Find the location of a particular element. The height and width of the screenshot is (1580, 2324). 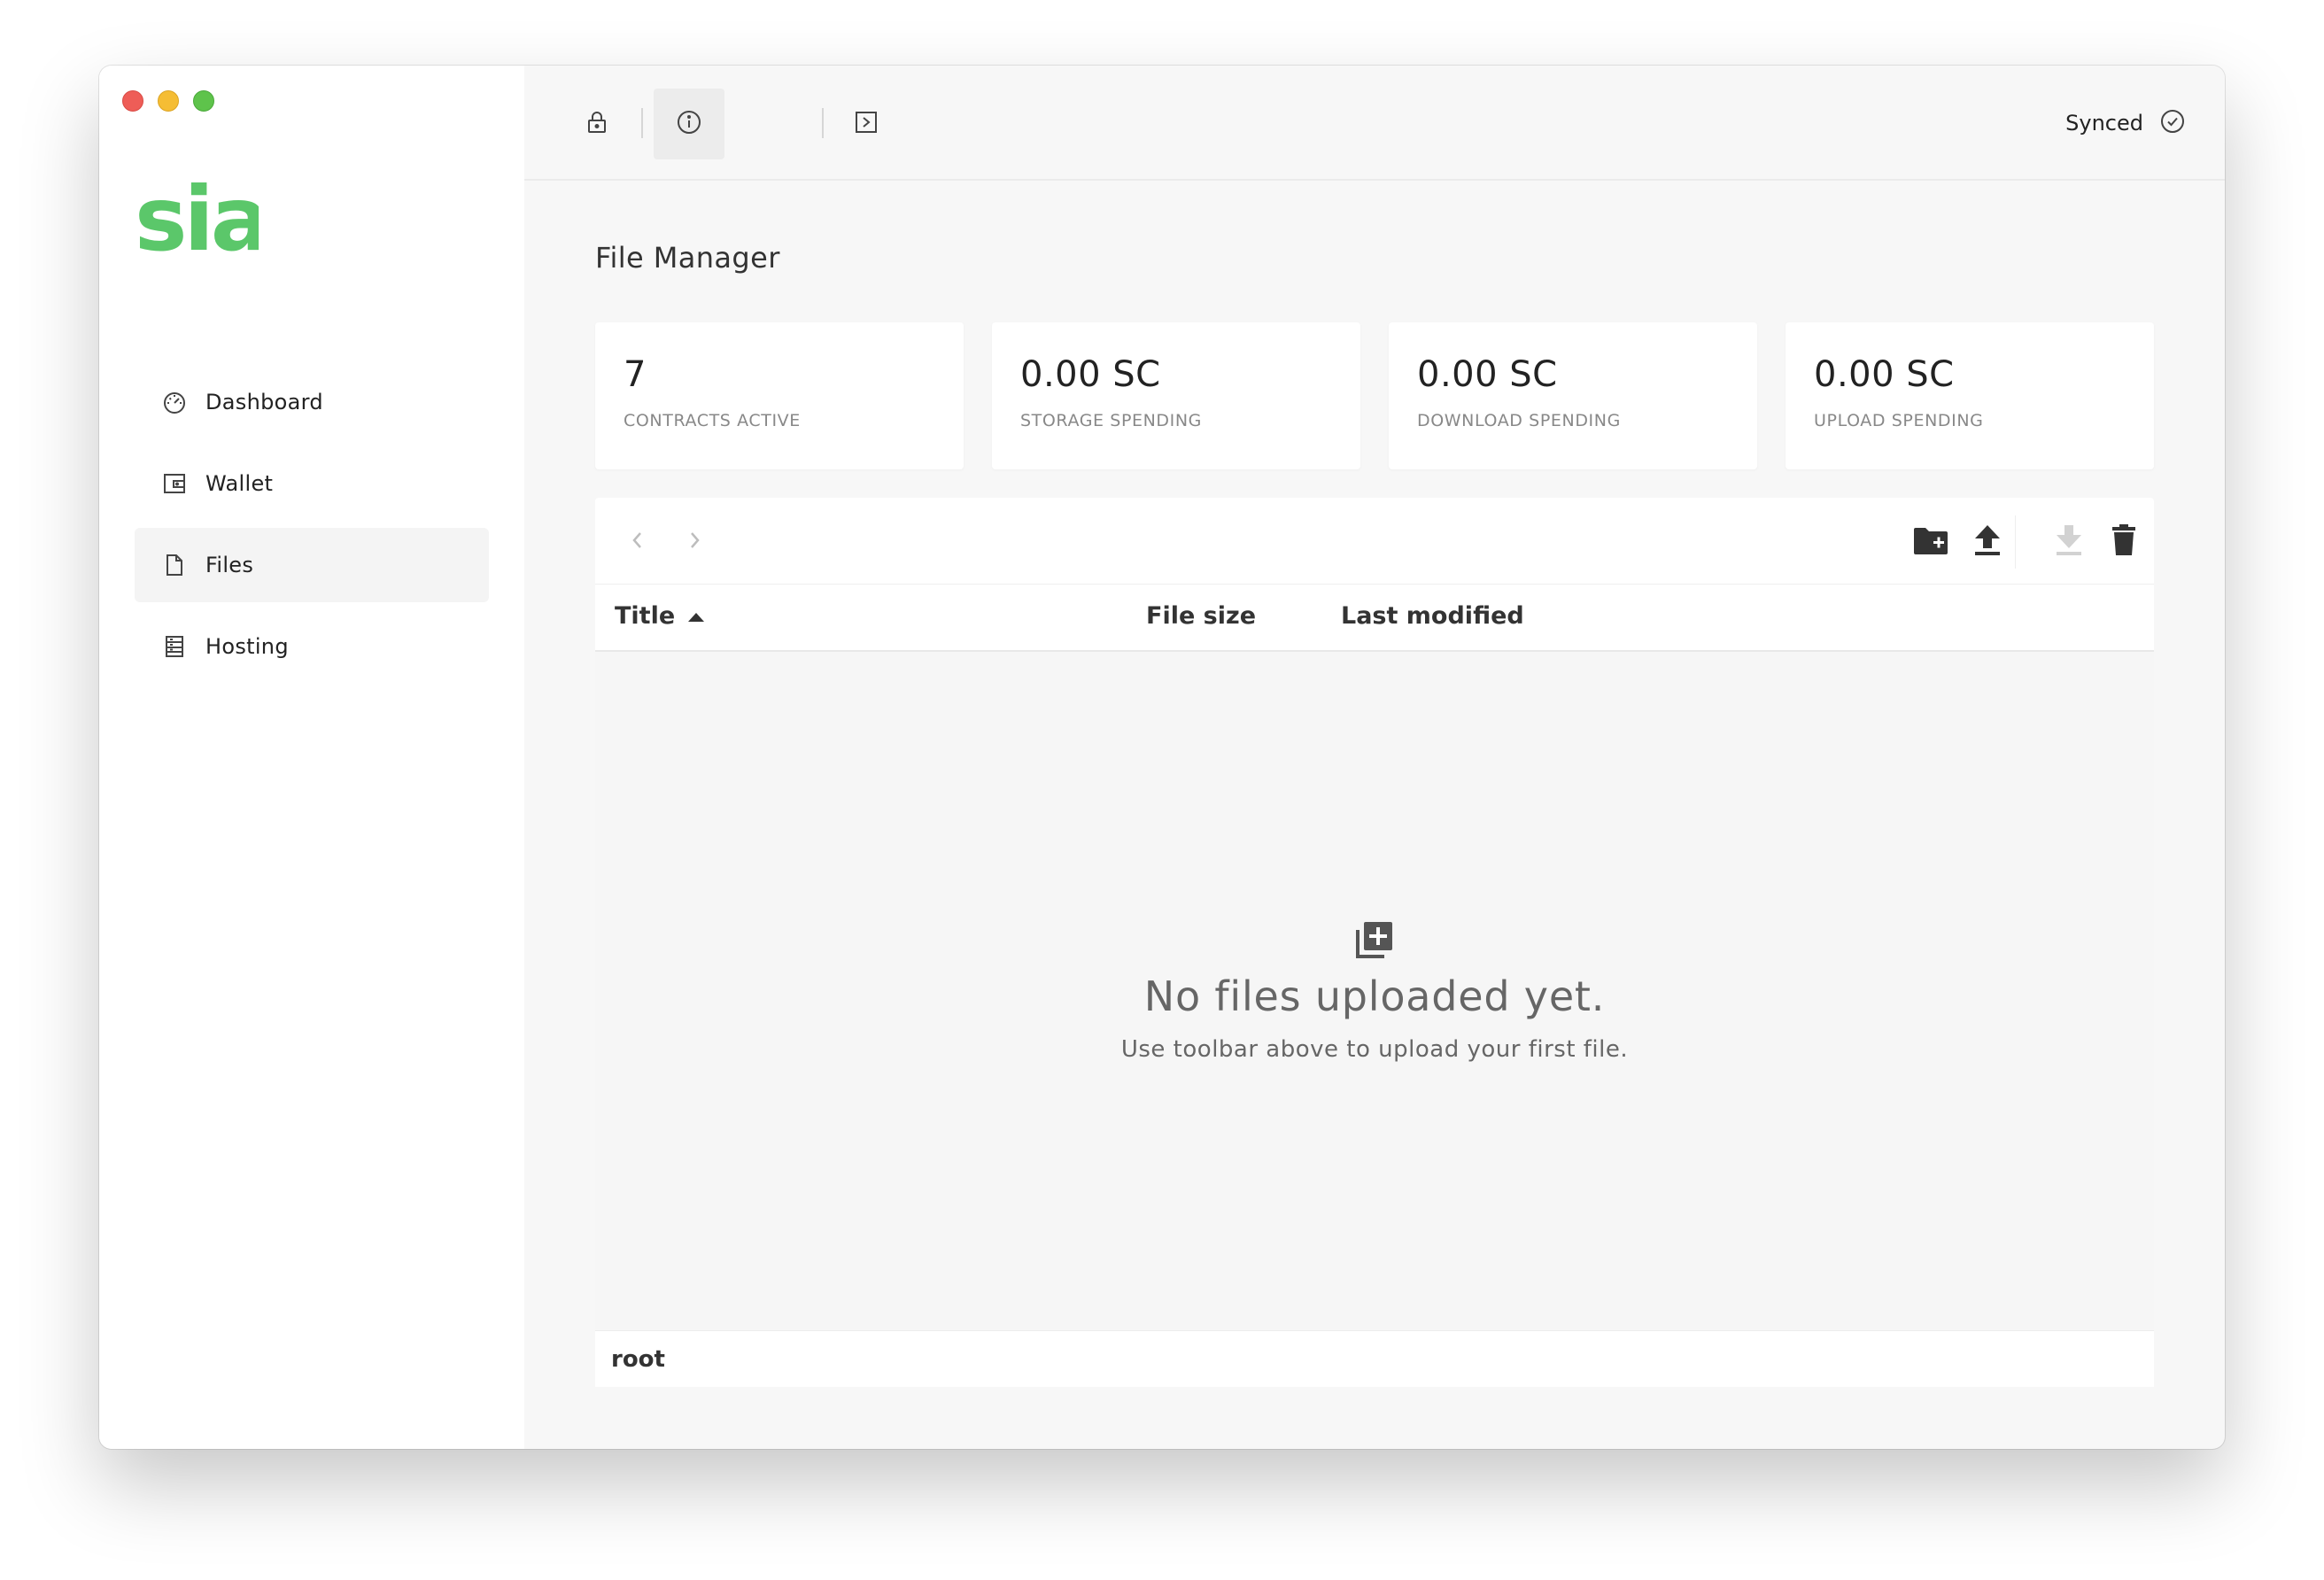

dashboard-icon is located at coordinates (174, 402).